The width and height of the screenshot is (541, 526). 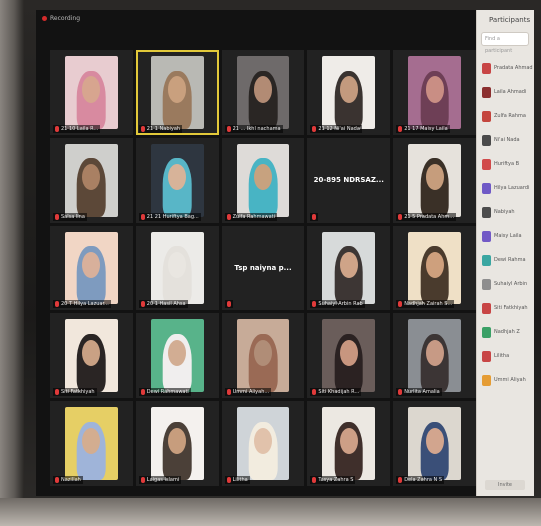 I want to click on participant-list-item: Suhaiyl Arbin, so click(x=506, y=284).